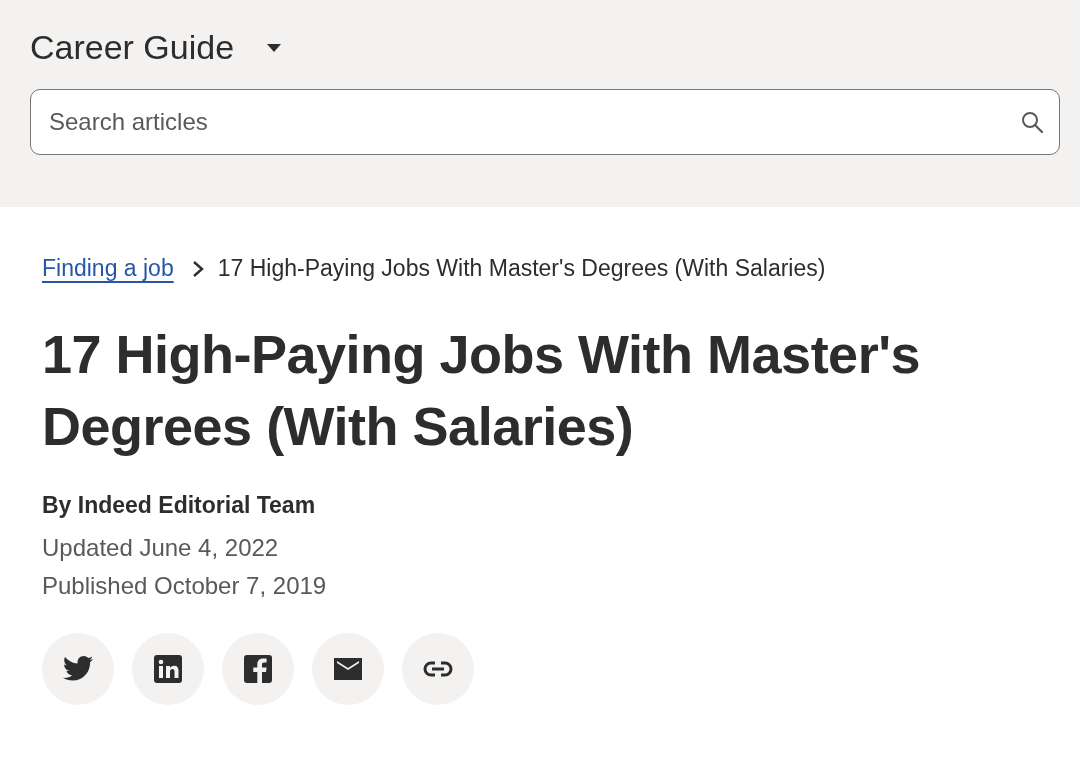 This screenshot has width=1080, height=784. What do you see at coordinates (108, 268) in the screenshot?
I see `breadcrumb-link: Finding a job` at bounding box center [108, 268].